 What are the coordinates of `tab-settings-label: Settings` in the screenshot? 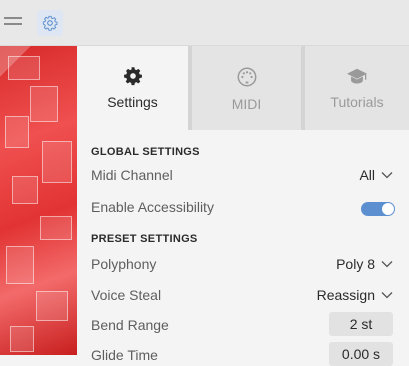 It's located at (132, 102).